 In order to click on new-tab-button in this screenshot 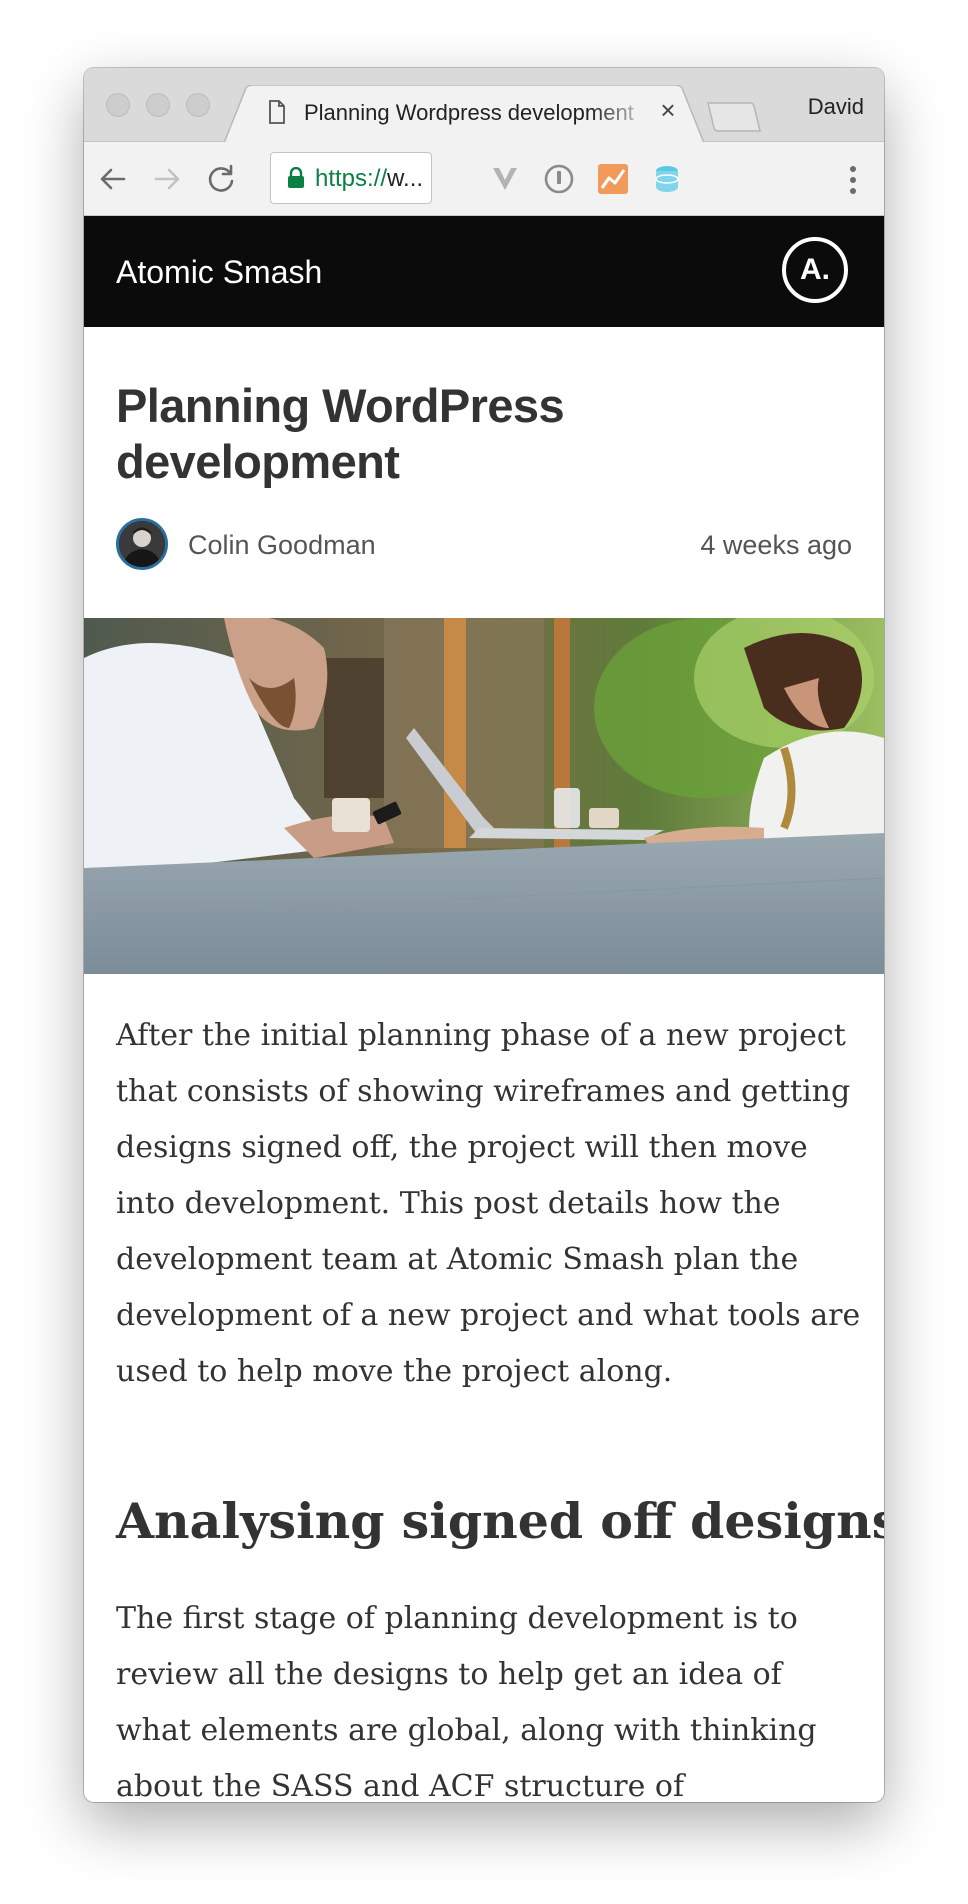, I will do `click(734, 117)`.